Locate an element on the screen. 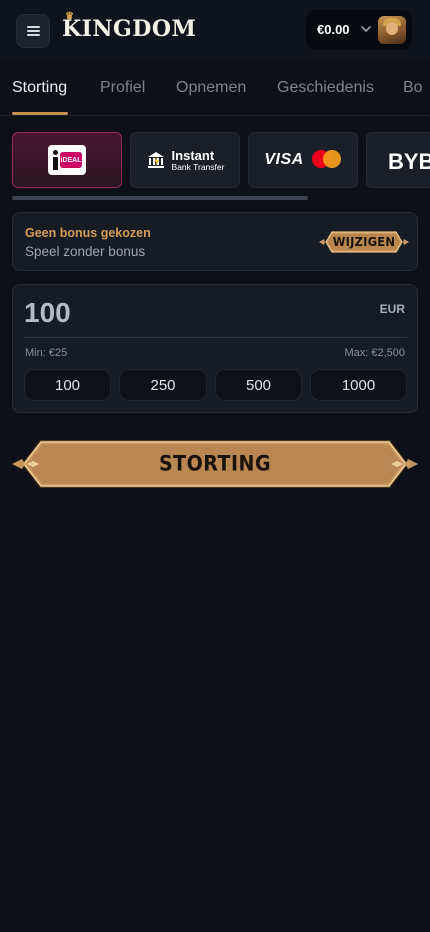  bonus-title: Geen bonus gekozen is located at coordinates (88, 233).